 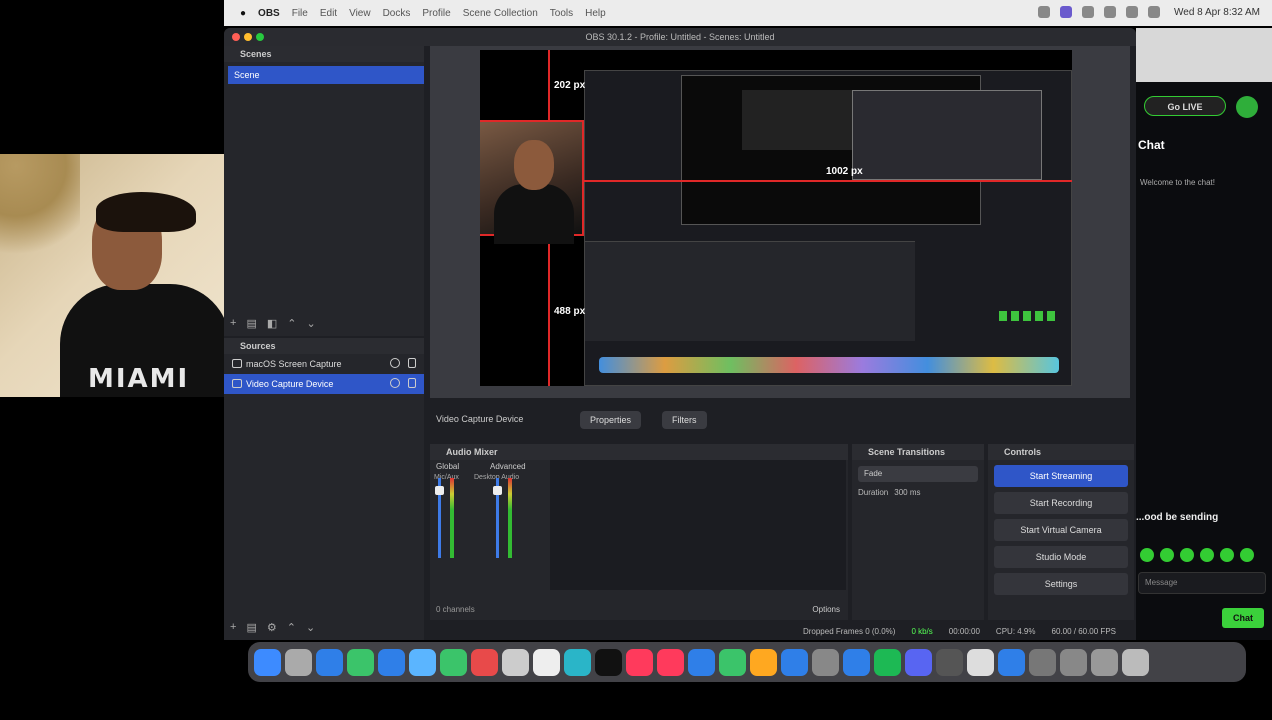 What do you see at coordinates (1154, 12) in the screenshot?
I see `search-icon` at bounding box center [1154, 12].